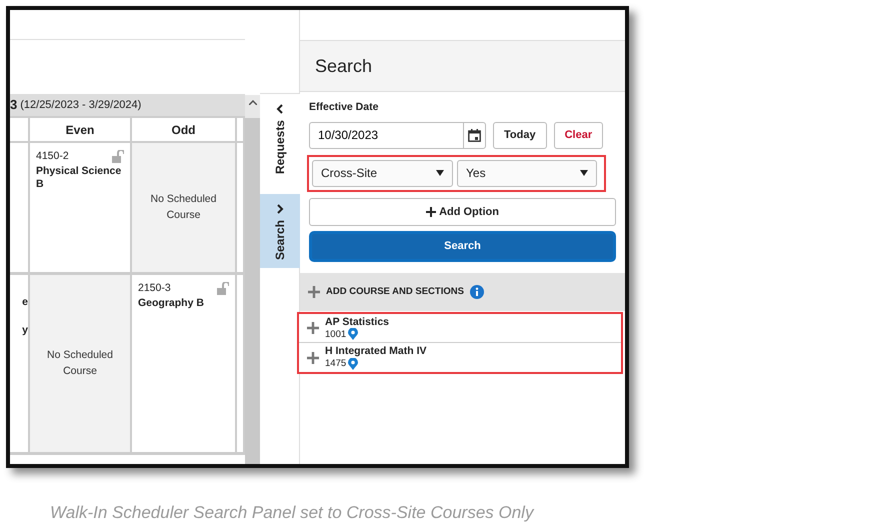 The image size is (887, 529). I want to click on course-name: Geography B, so click(171, 303).